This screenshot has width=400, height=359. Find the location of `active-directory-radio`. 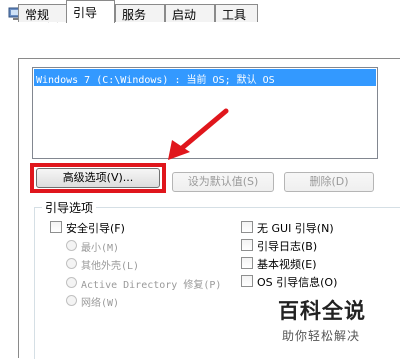

active-directory-radio is located at coordinates (71, 282).